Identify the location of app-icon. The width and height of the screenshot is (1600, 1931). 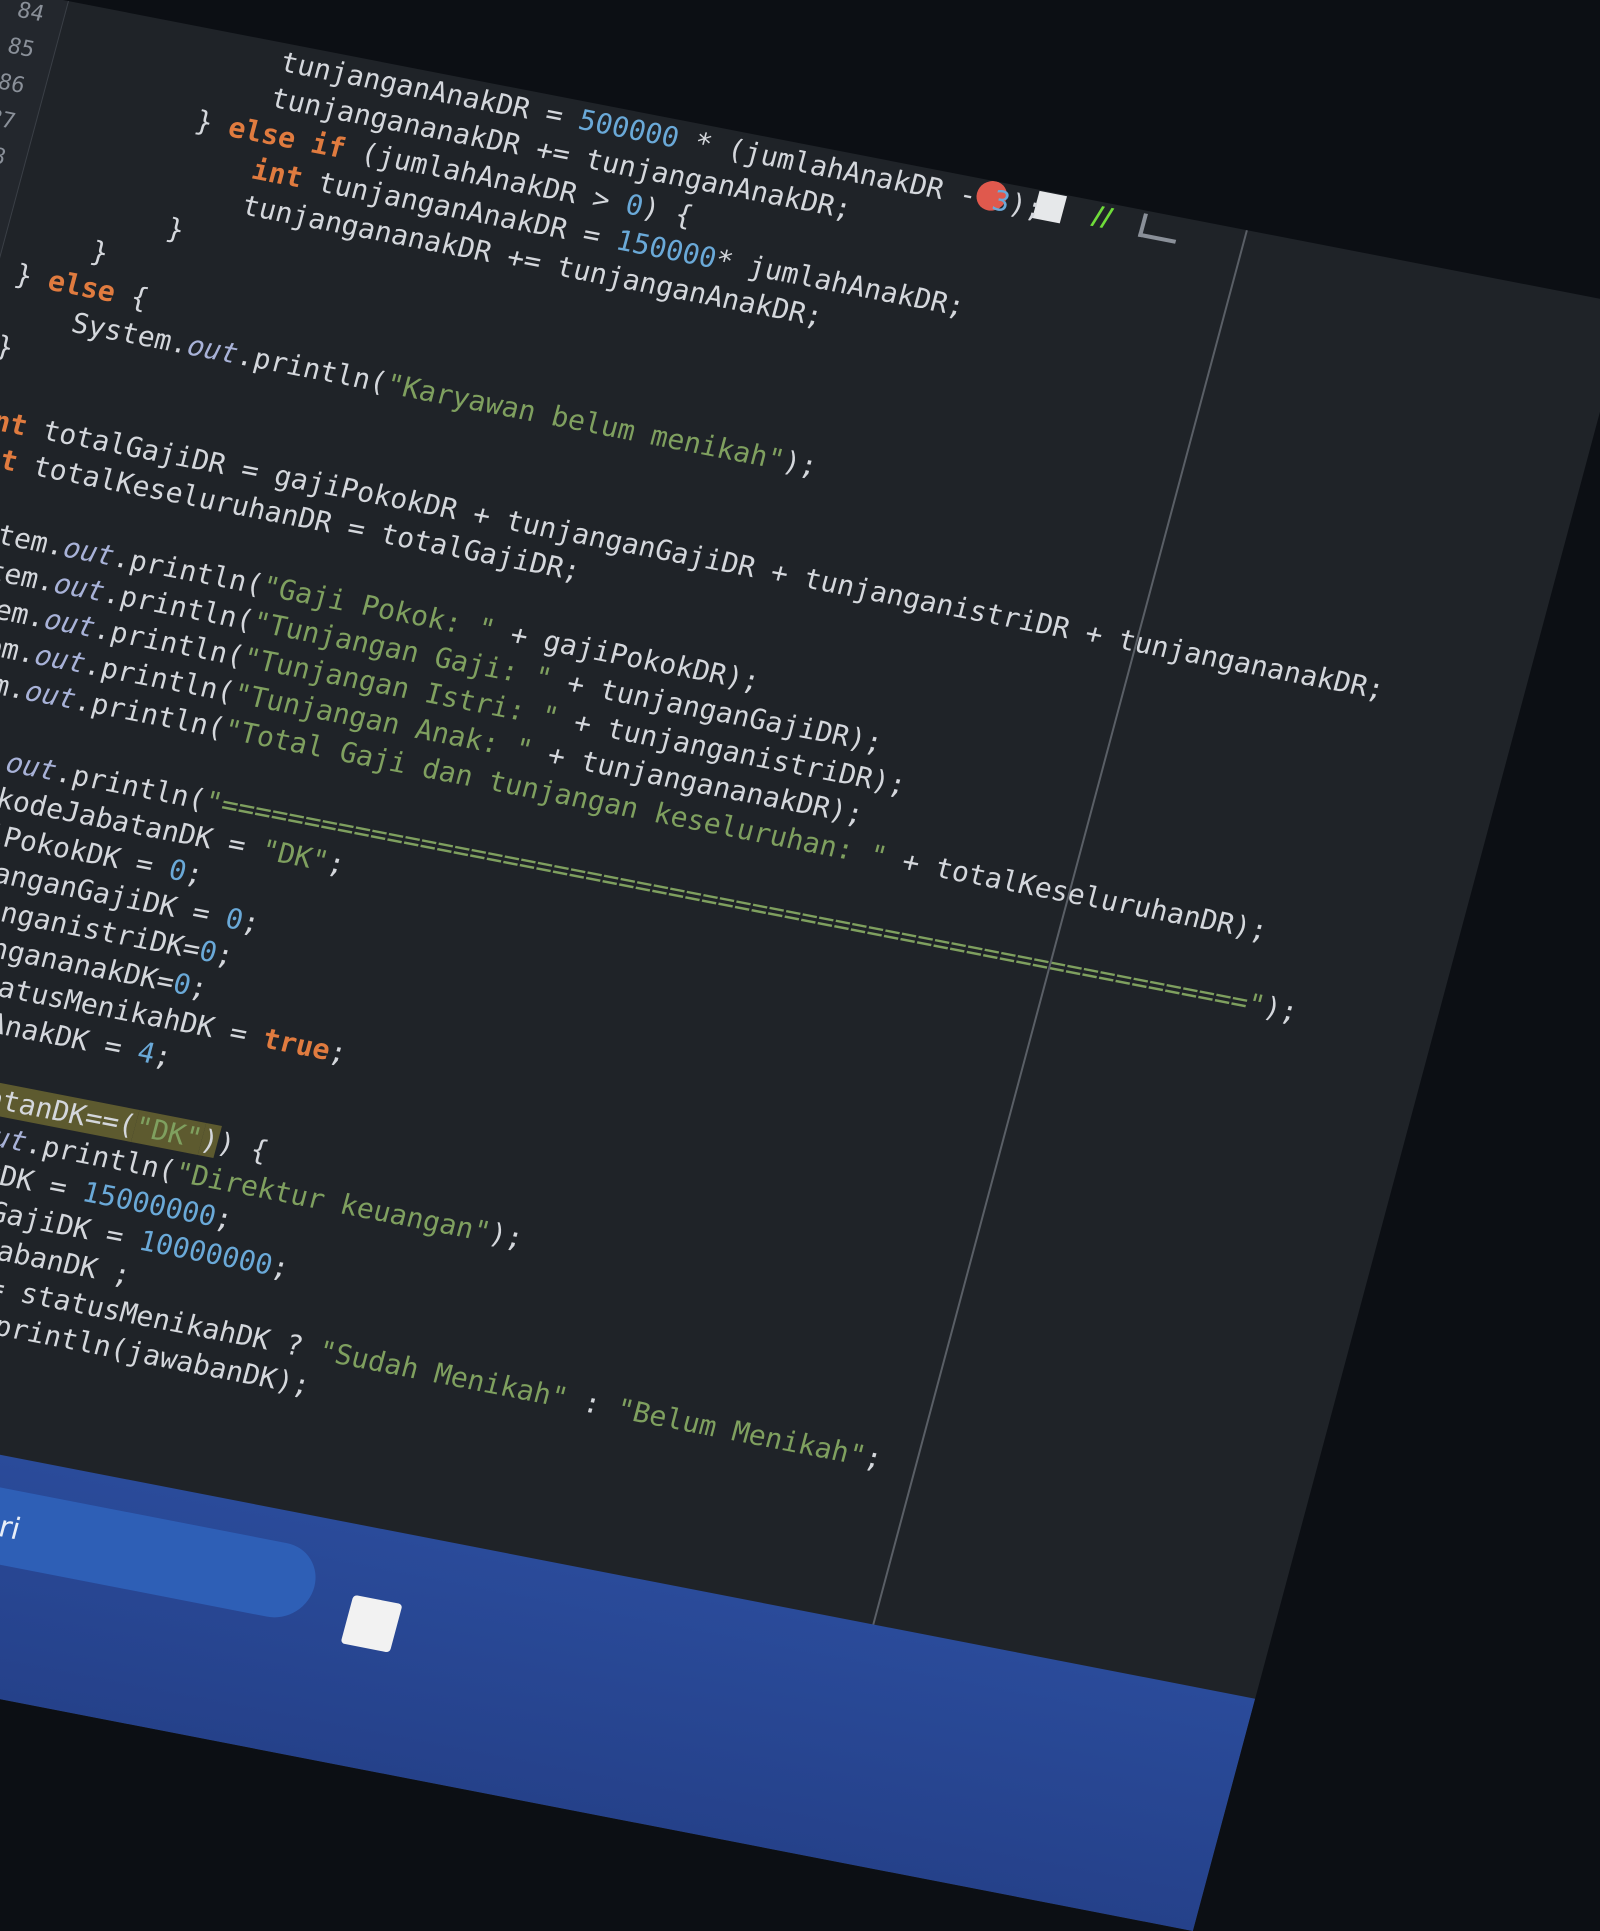
(371, 1623).